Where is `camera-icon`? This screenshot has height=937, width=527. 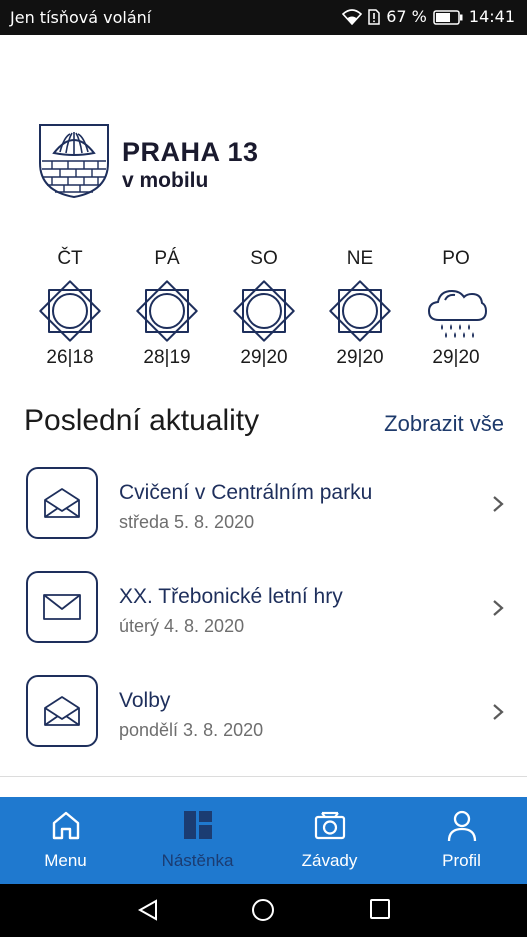
camera-icon is located at coordinates (329, 825).